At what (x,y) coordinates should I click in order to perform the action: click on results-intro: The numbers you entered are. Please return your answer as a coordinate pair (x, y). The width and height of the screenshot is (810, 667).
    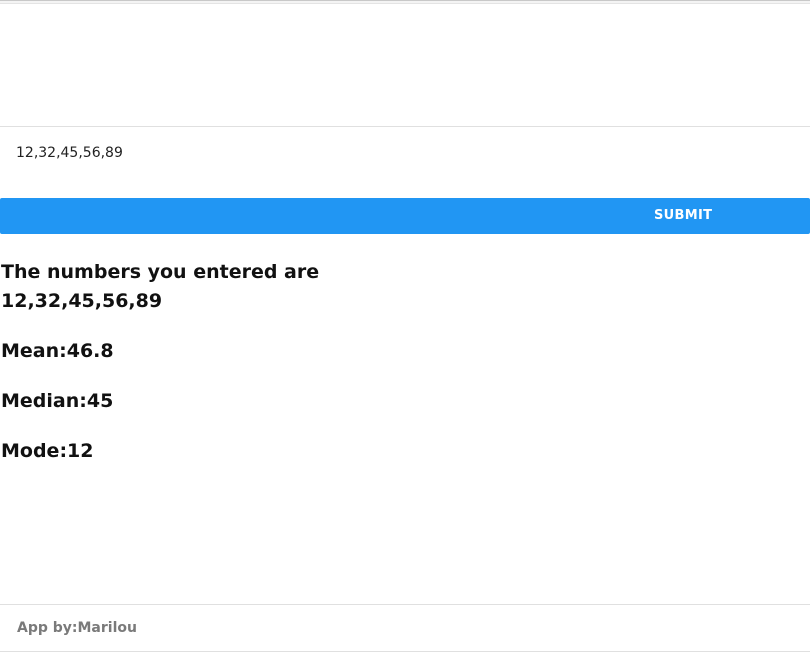
    Looking at the image, I should click on (160, 272).